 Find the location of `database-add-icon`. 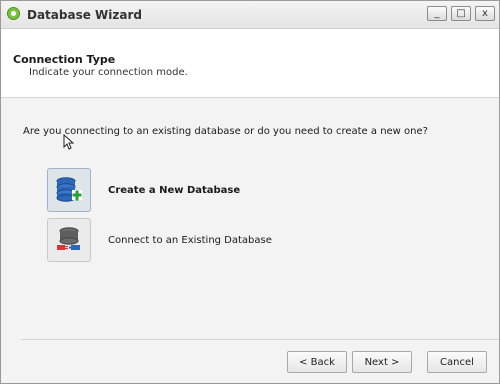

database-add-icon is located at coordinates (69, 189).